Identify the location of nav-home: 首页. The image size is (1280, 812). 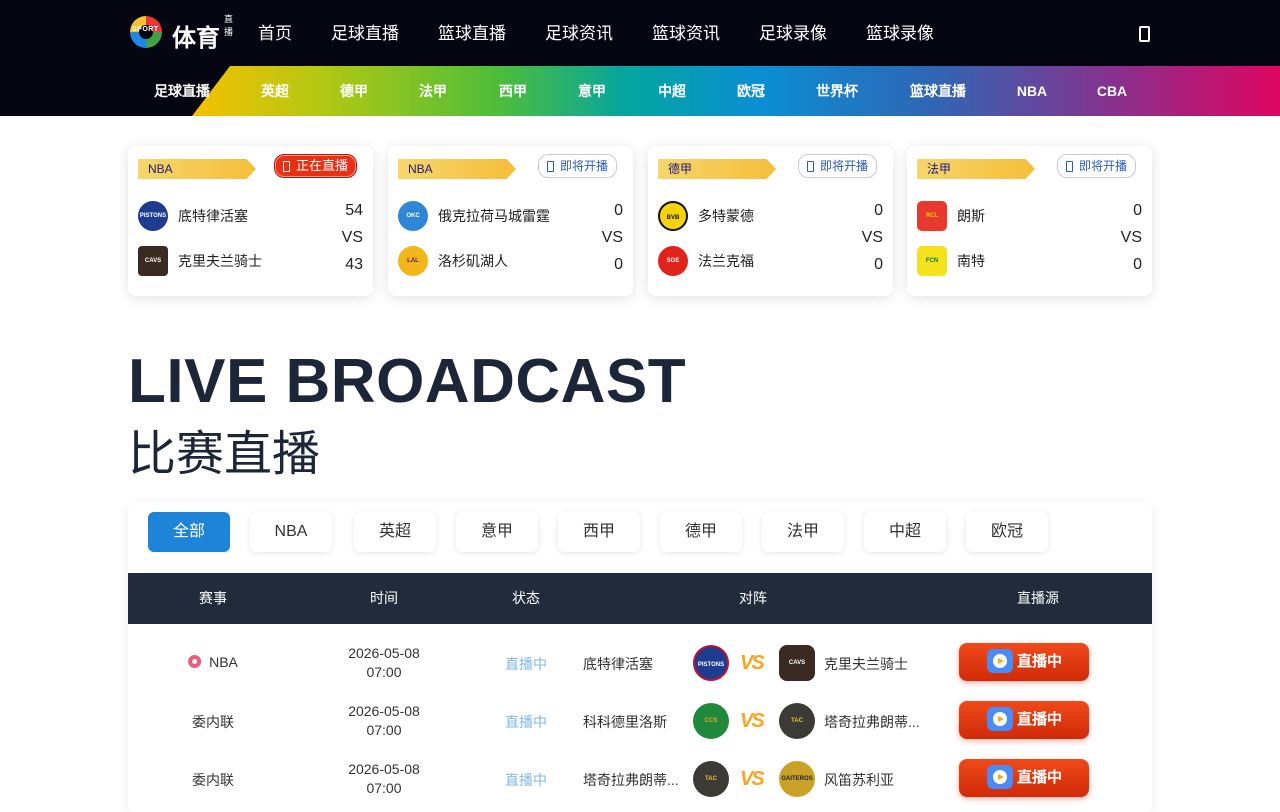
(275, 33).